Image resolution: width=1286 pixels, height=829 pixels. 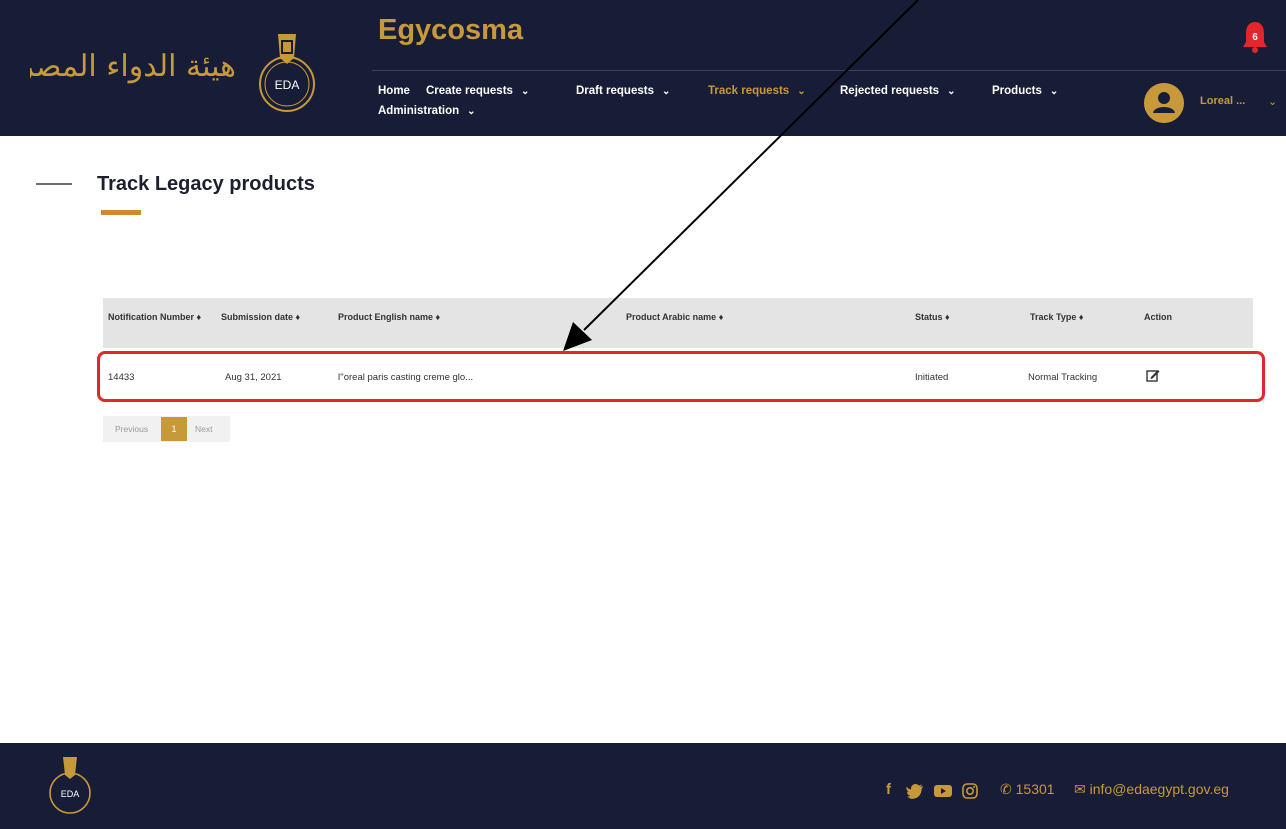 I want to click on nav-item-label: Track requests, so click(x=749, y=91).